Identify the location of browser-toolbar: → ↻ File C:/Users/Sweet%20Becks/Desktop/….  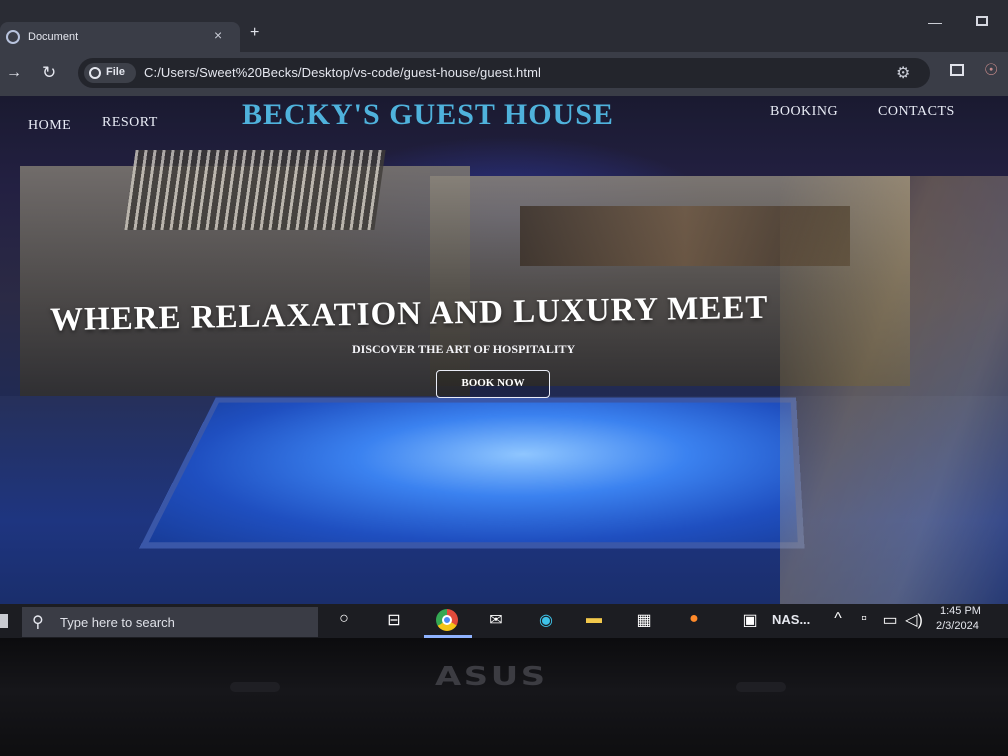
(504, 74).